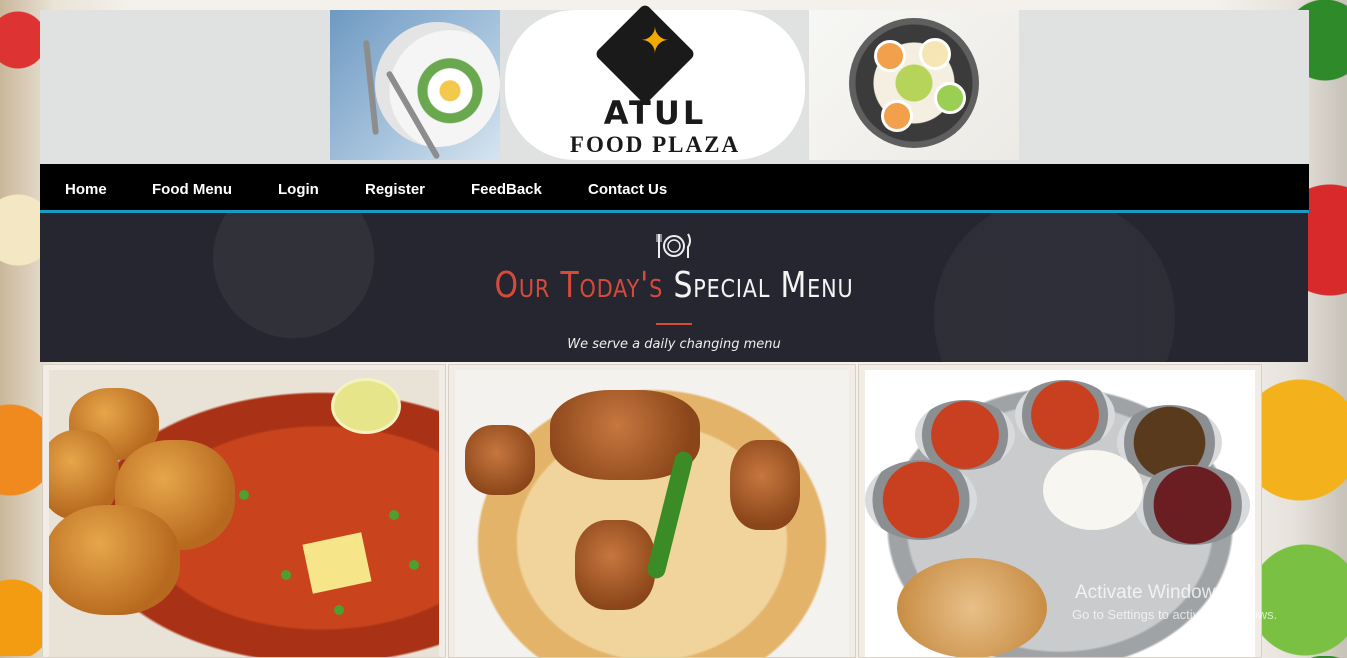 The width and height of the screenshot is (1347, 658). Describe the element at coordinates (1175, 614) in the screenshot. I see `os-activation-hint: Go to Settings to activate Windows.` at that location.